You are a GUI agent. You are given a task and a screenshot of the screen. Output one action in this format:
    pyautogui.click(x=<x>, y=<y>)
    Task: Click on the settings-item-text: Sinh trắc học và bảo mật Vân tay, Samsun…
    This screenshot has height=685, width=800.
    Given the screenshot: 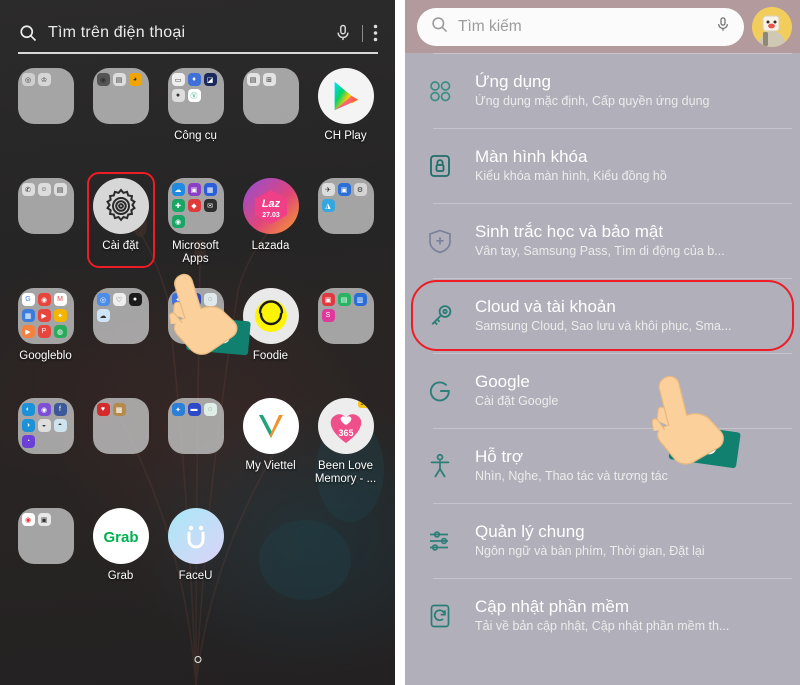 What is the action you would take?
    pyautogui.click(x=600, y=241)
    